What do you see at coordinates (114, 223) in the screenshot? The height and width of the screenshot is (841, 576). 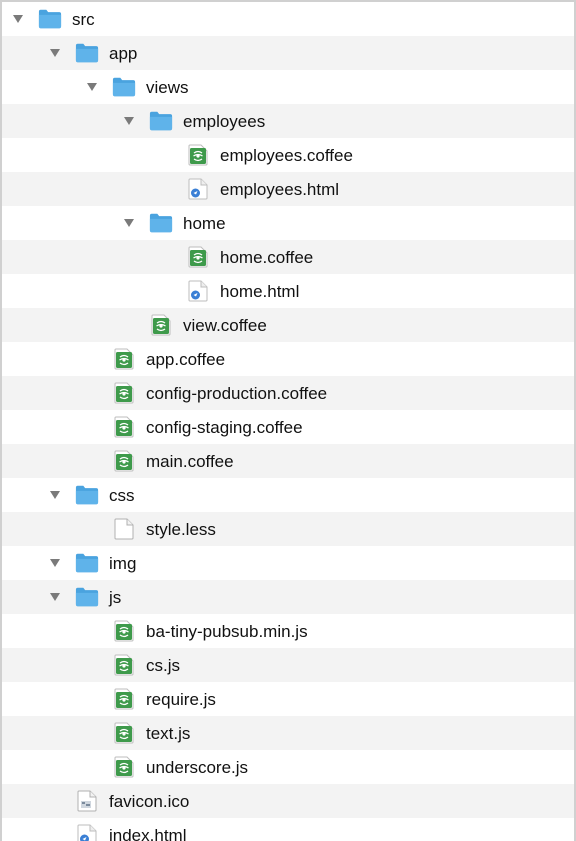 I see `tree-row-content: home` at bounding box center [114, 223].